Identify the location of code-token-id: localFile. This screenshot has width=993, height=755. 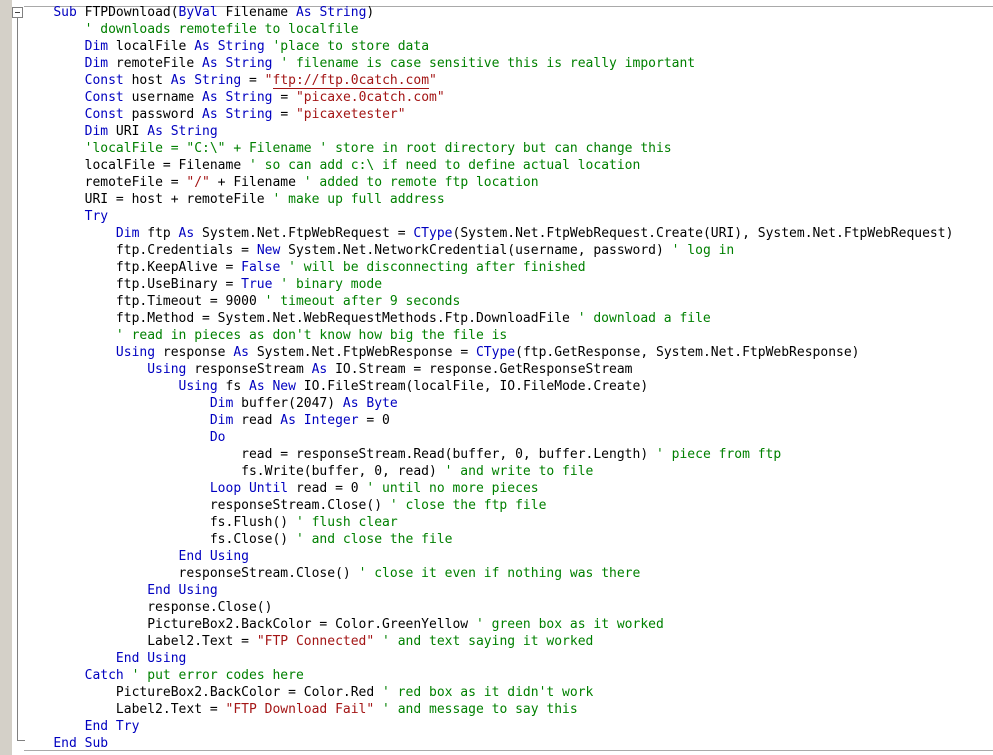
(151, 46).